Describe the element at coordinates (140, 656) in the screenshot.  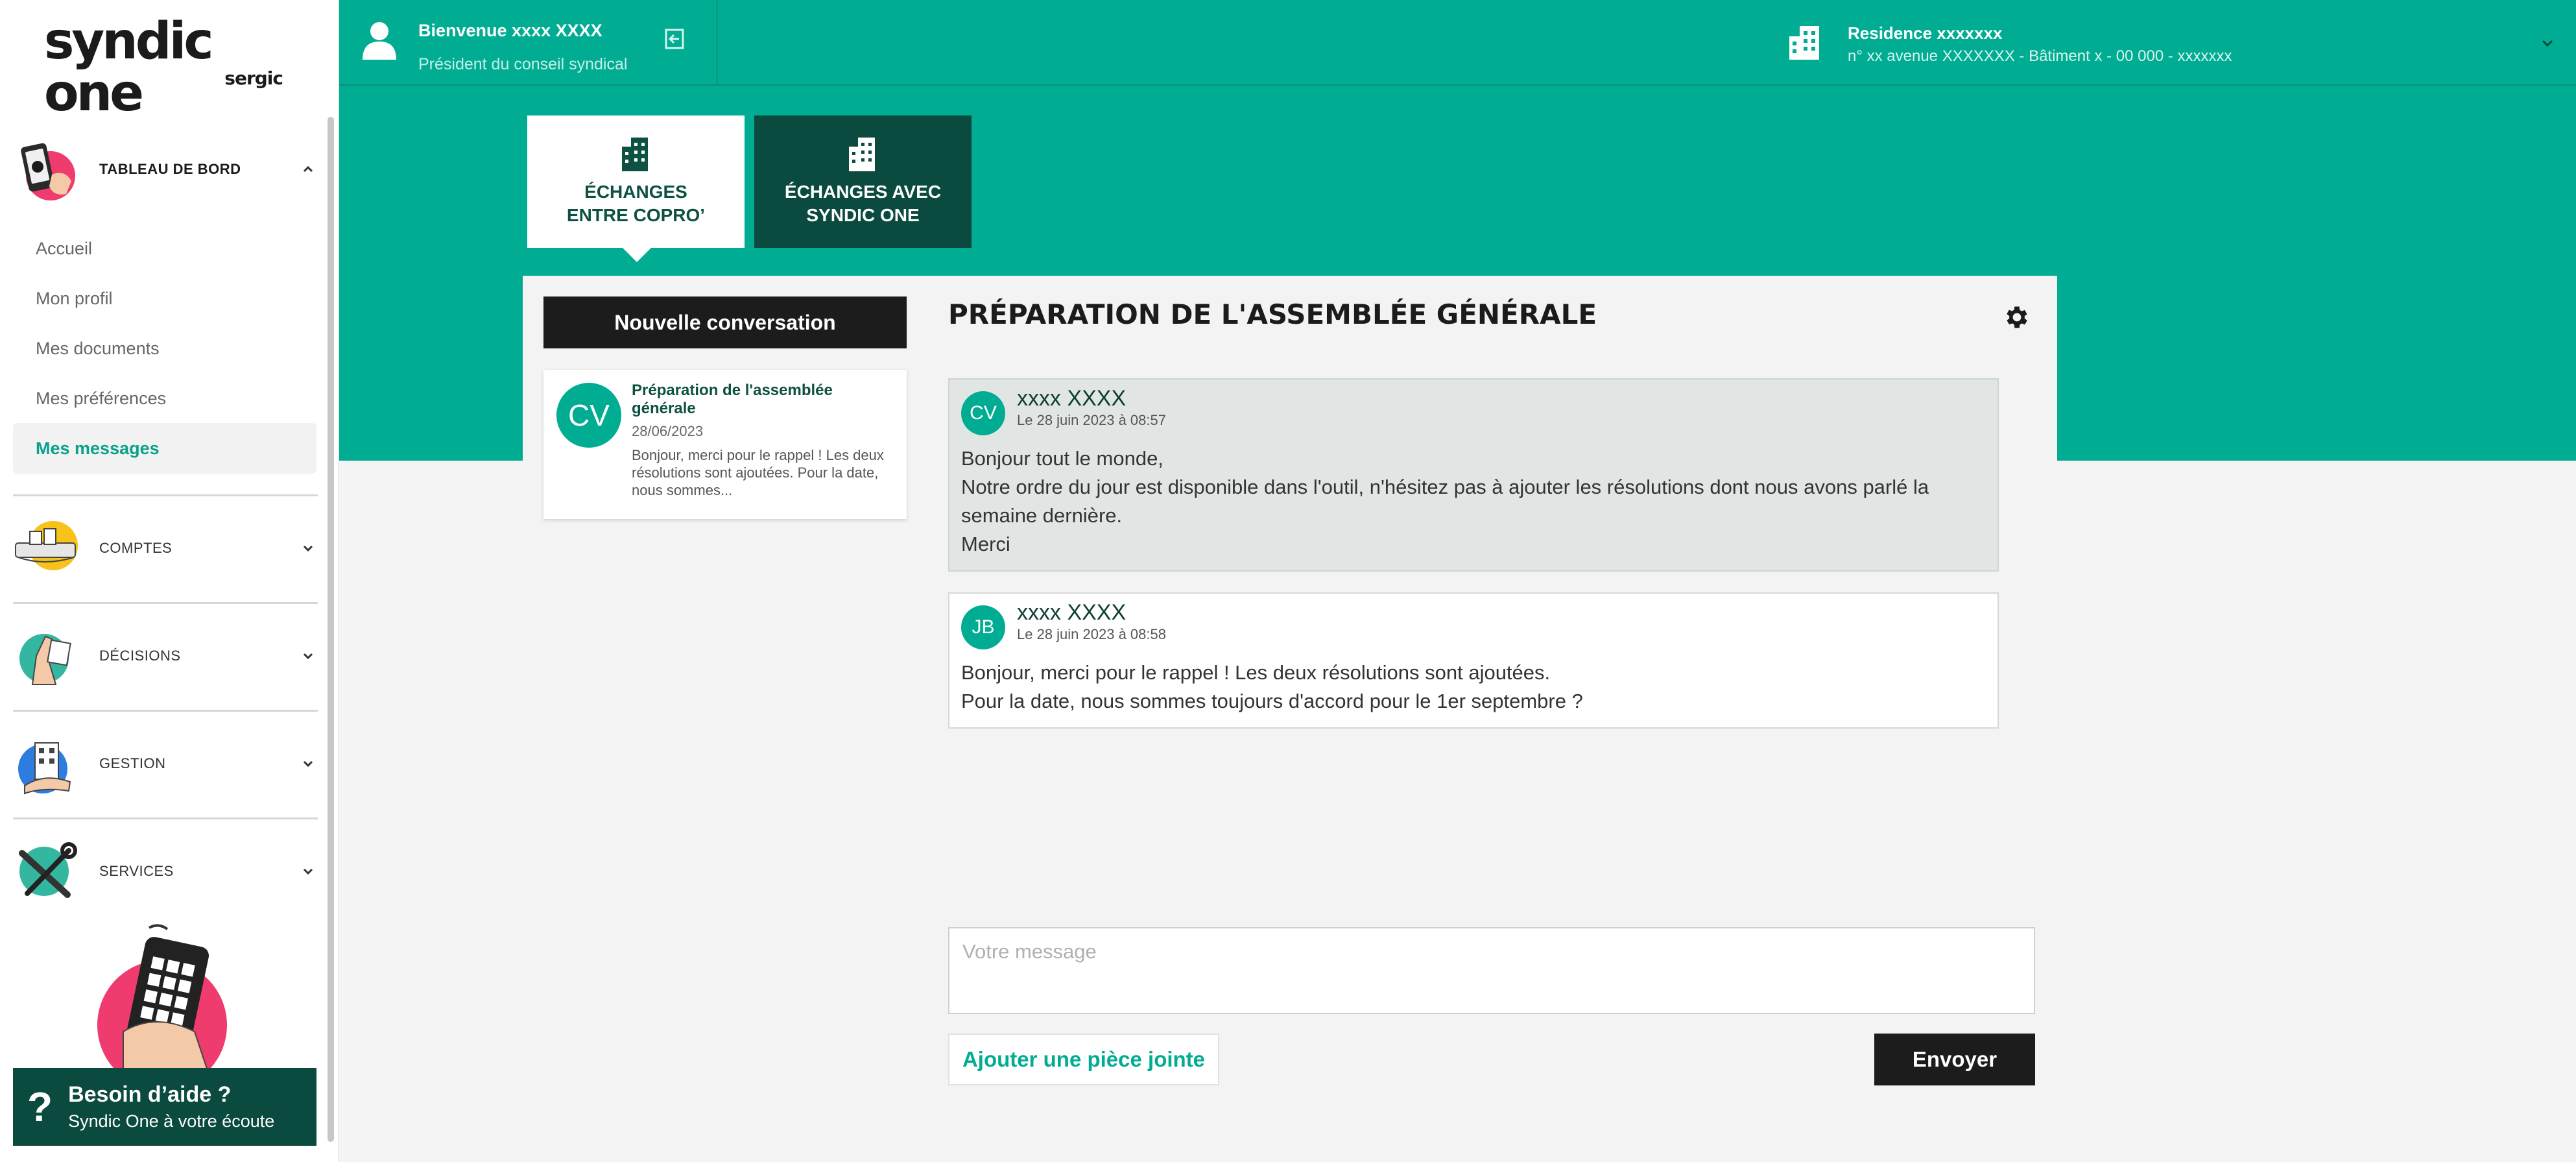
I see `nav-section-label: DÉCISIONS` at that location.